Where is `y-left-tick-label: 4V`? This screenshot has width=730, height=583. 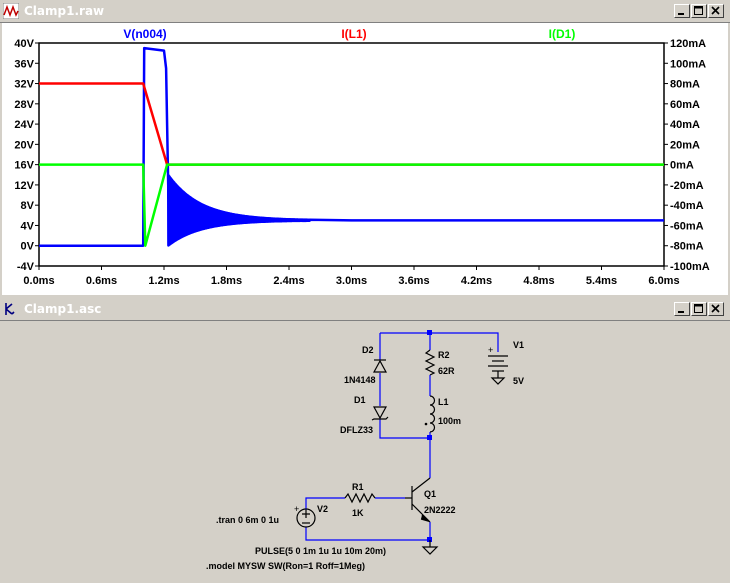
y-left-tick-label: 4V is located at coordinates (28, 226).